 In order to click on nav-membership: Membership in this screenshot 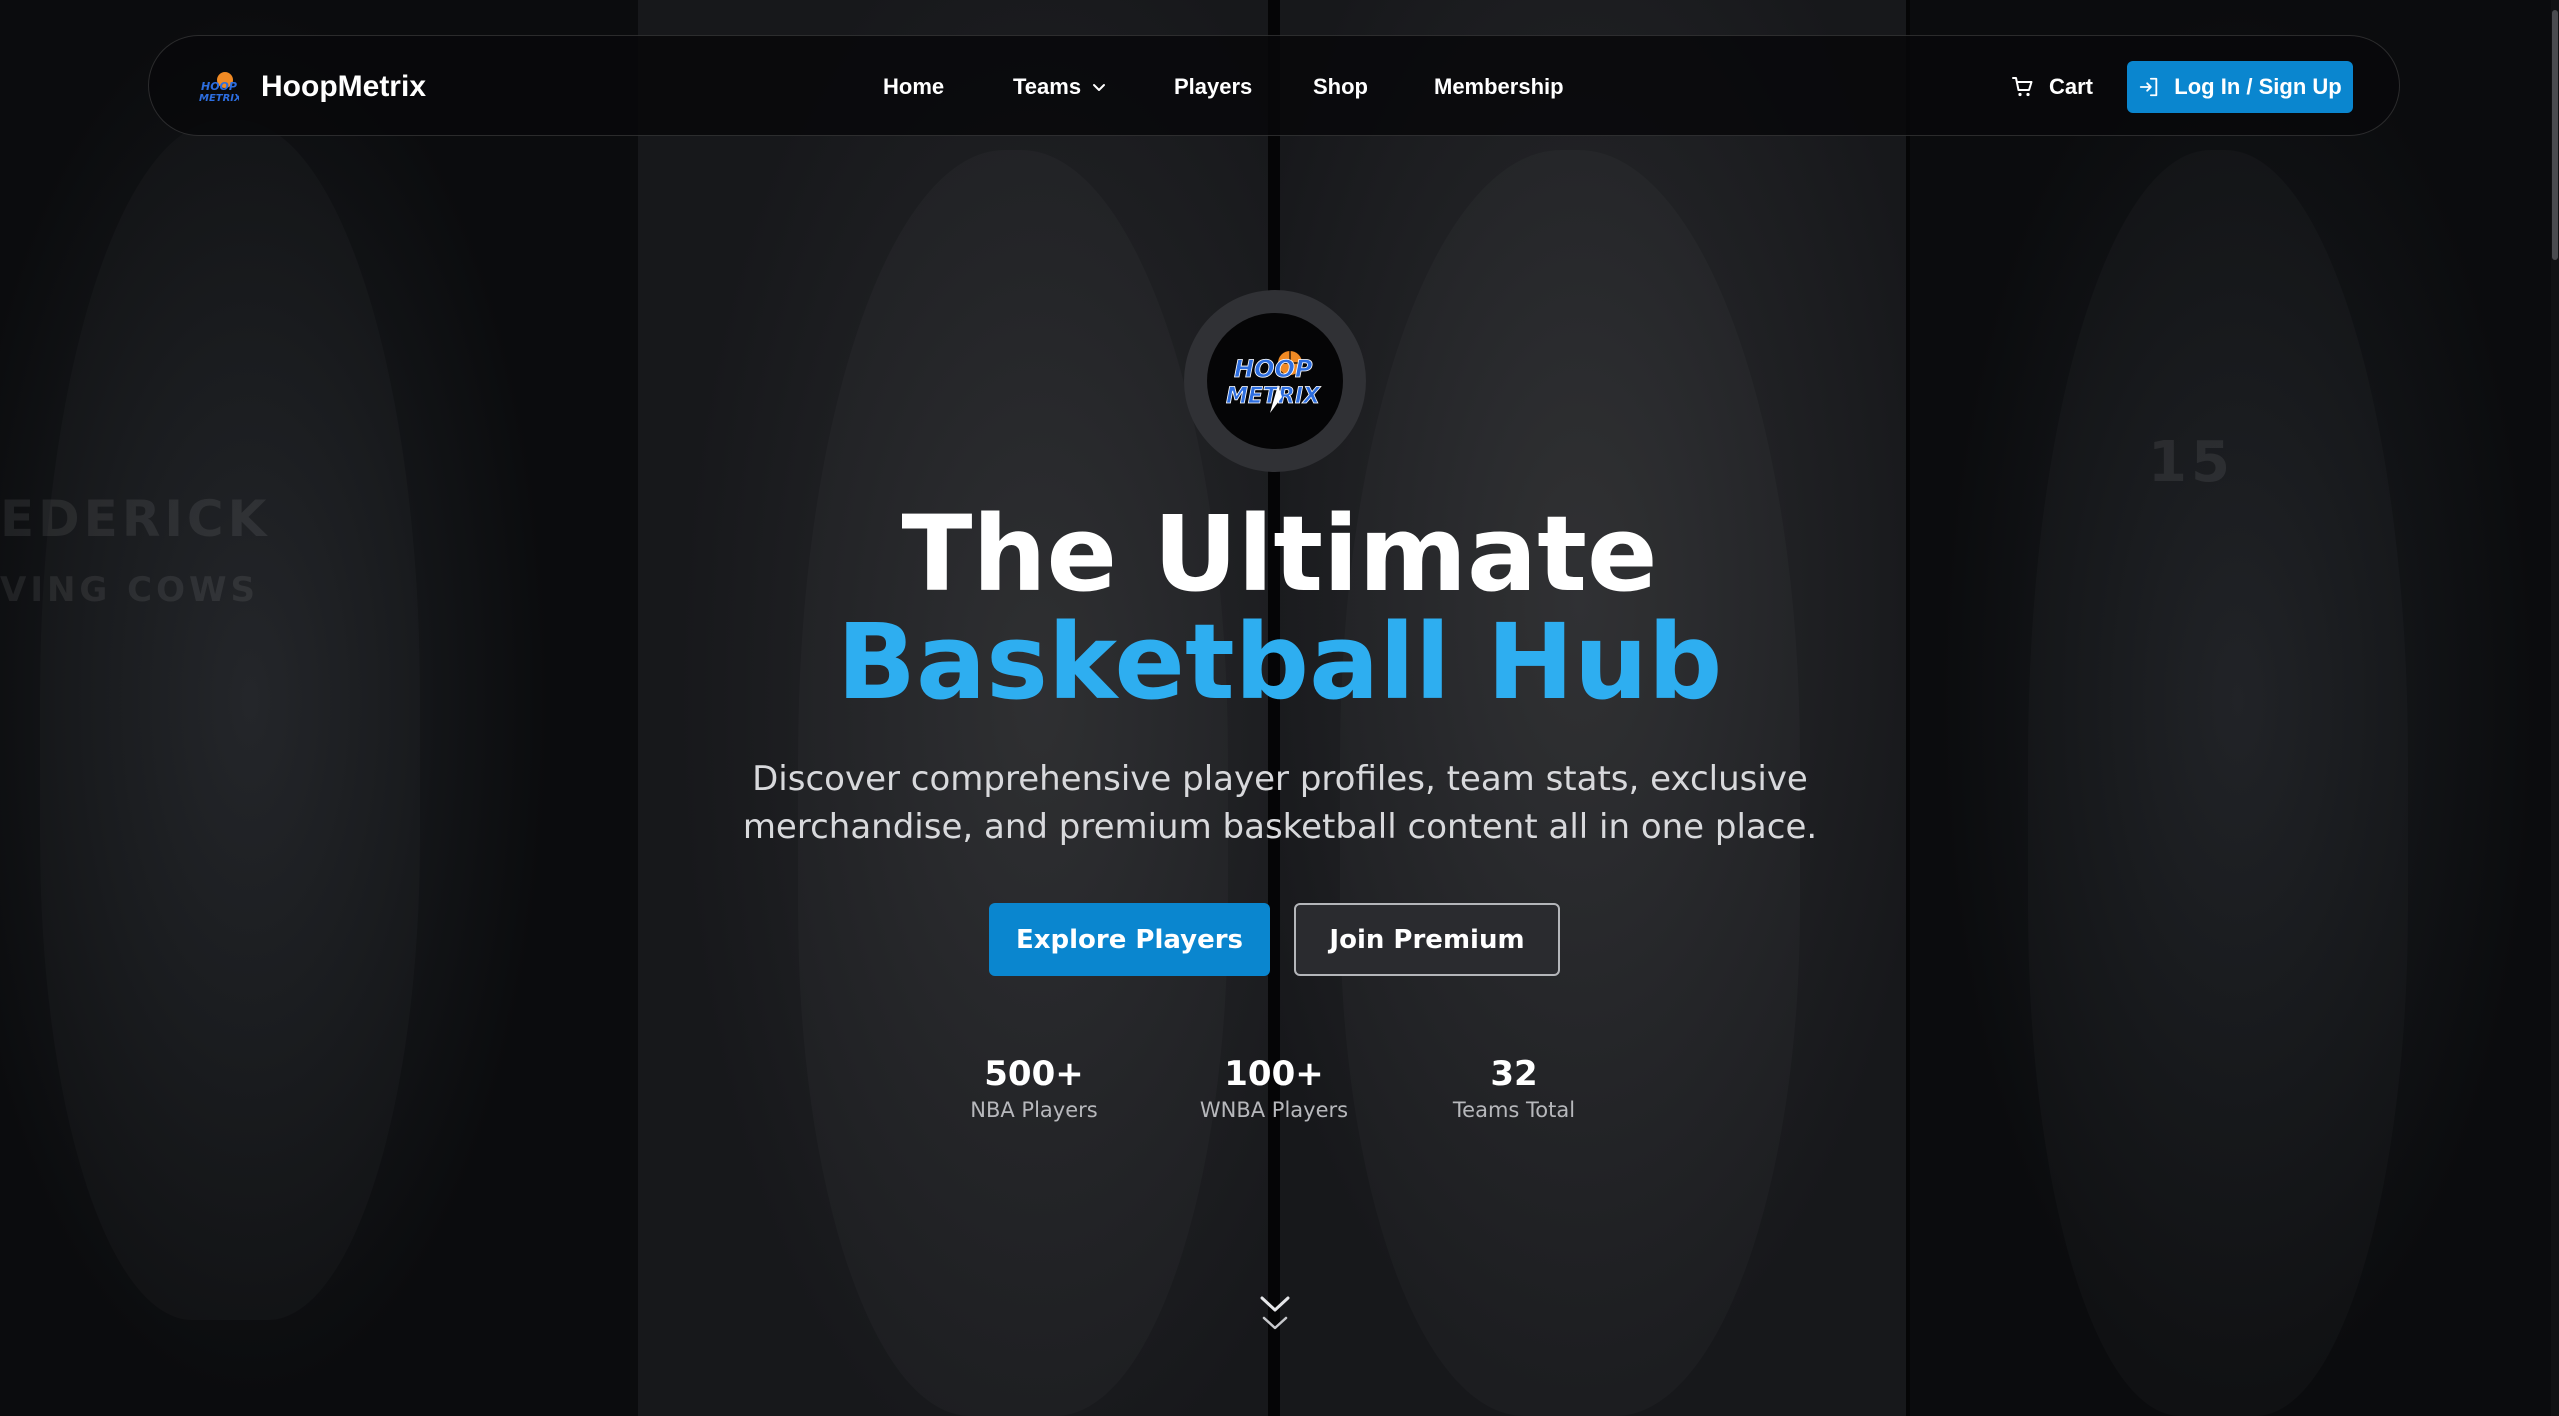, I will do `click(1499, 86)`.